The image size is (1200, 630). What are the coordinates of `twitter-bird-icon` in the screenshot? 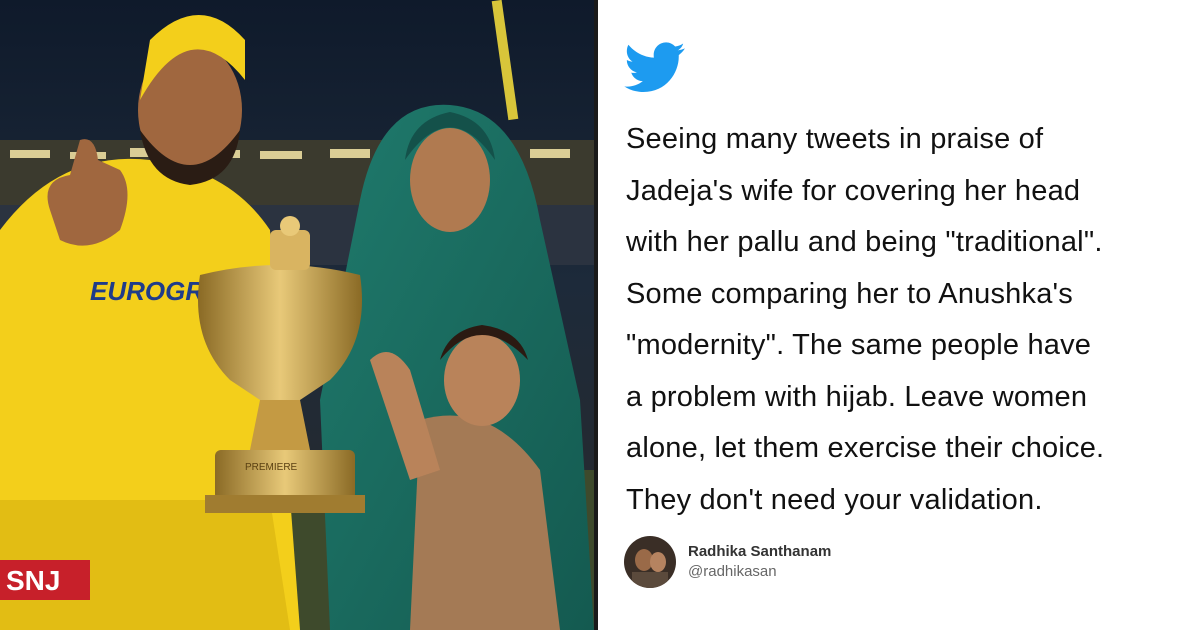 It's located at (655, 68).